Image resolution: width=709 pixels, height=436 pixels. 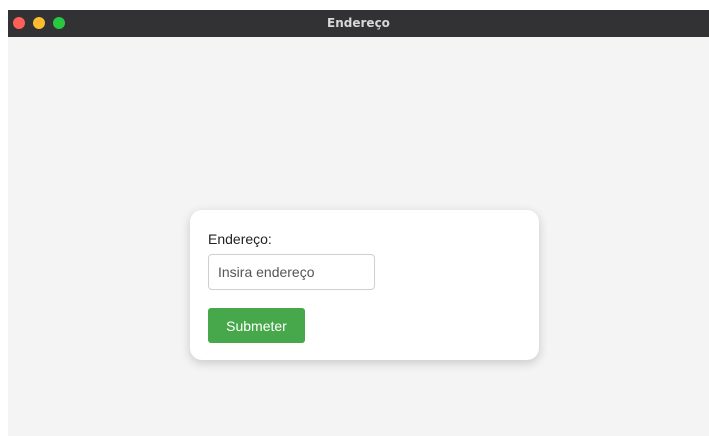 I want to click on address-input, so click(x=291, y=272).